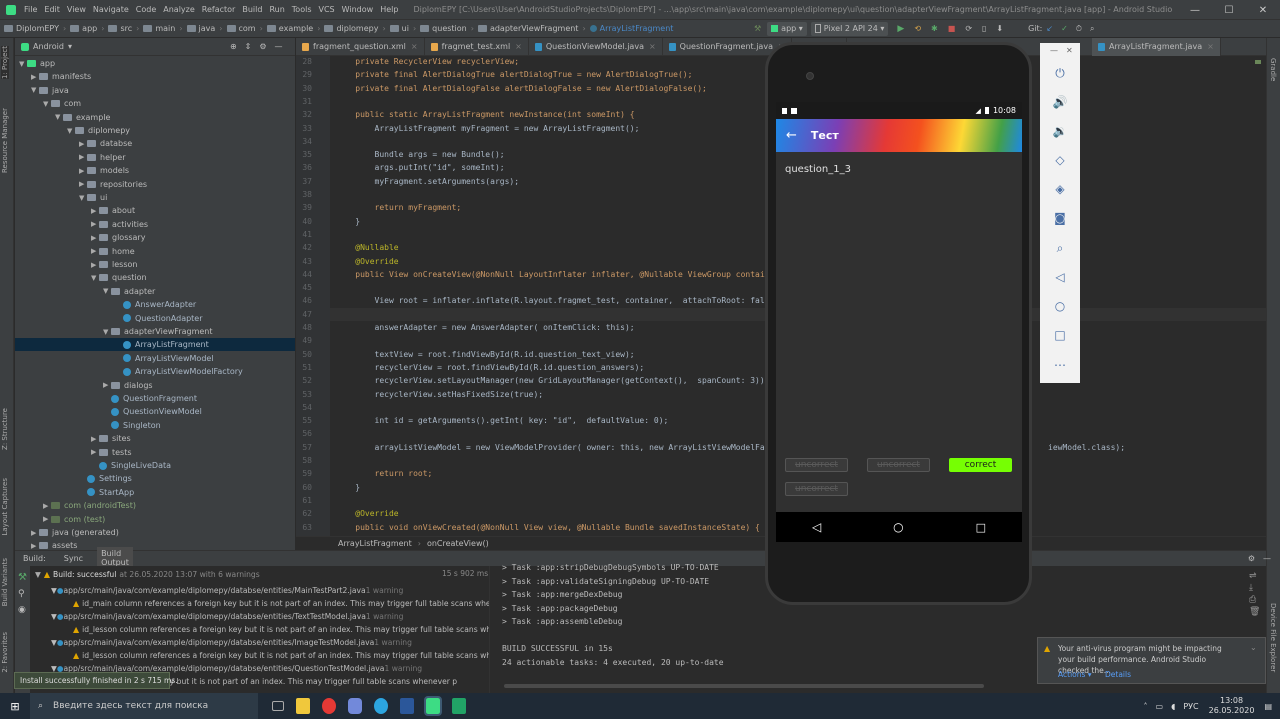 The image size is (1280, 719). What do you see at coordinates (459, 706) in the screenshot?
I see `emulator-taskbar-icon` at bounding box center [459, 706].